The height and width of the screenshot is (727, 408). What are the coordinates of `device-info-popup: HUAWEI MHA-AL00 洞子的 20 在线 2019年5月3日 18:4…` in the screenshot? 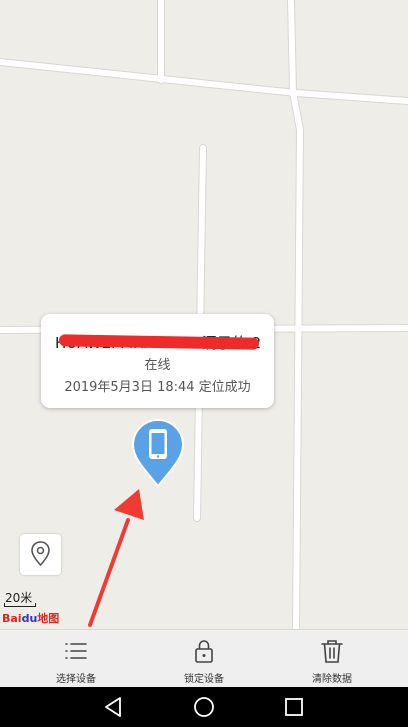 It's located at (157, 361).